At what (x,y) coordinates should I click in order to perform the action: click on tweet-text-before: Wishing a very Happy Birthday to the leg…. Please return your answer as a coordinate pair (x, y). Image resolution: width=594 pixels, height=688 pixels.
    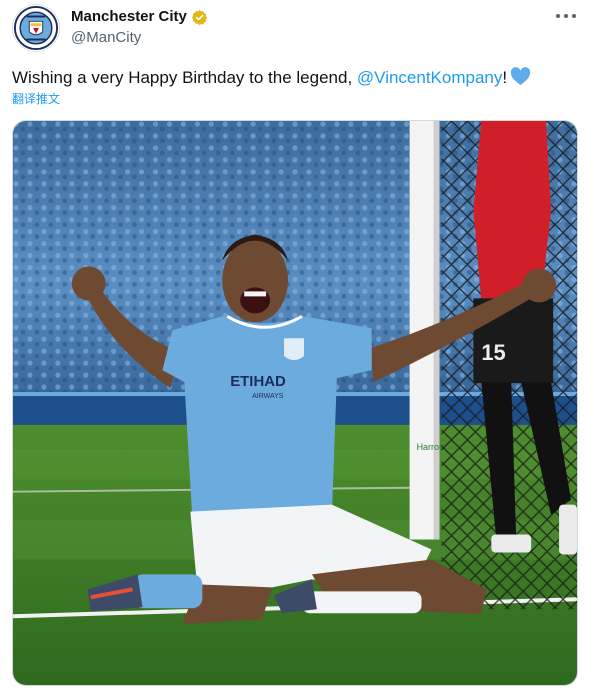
    Looking at the image, I should click on (184, 77).